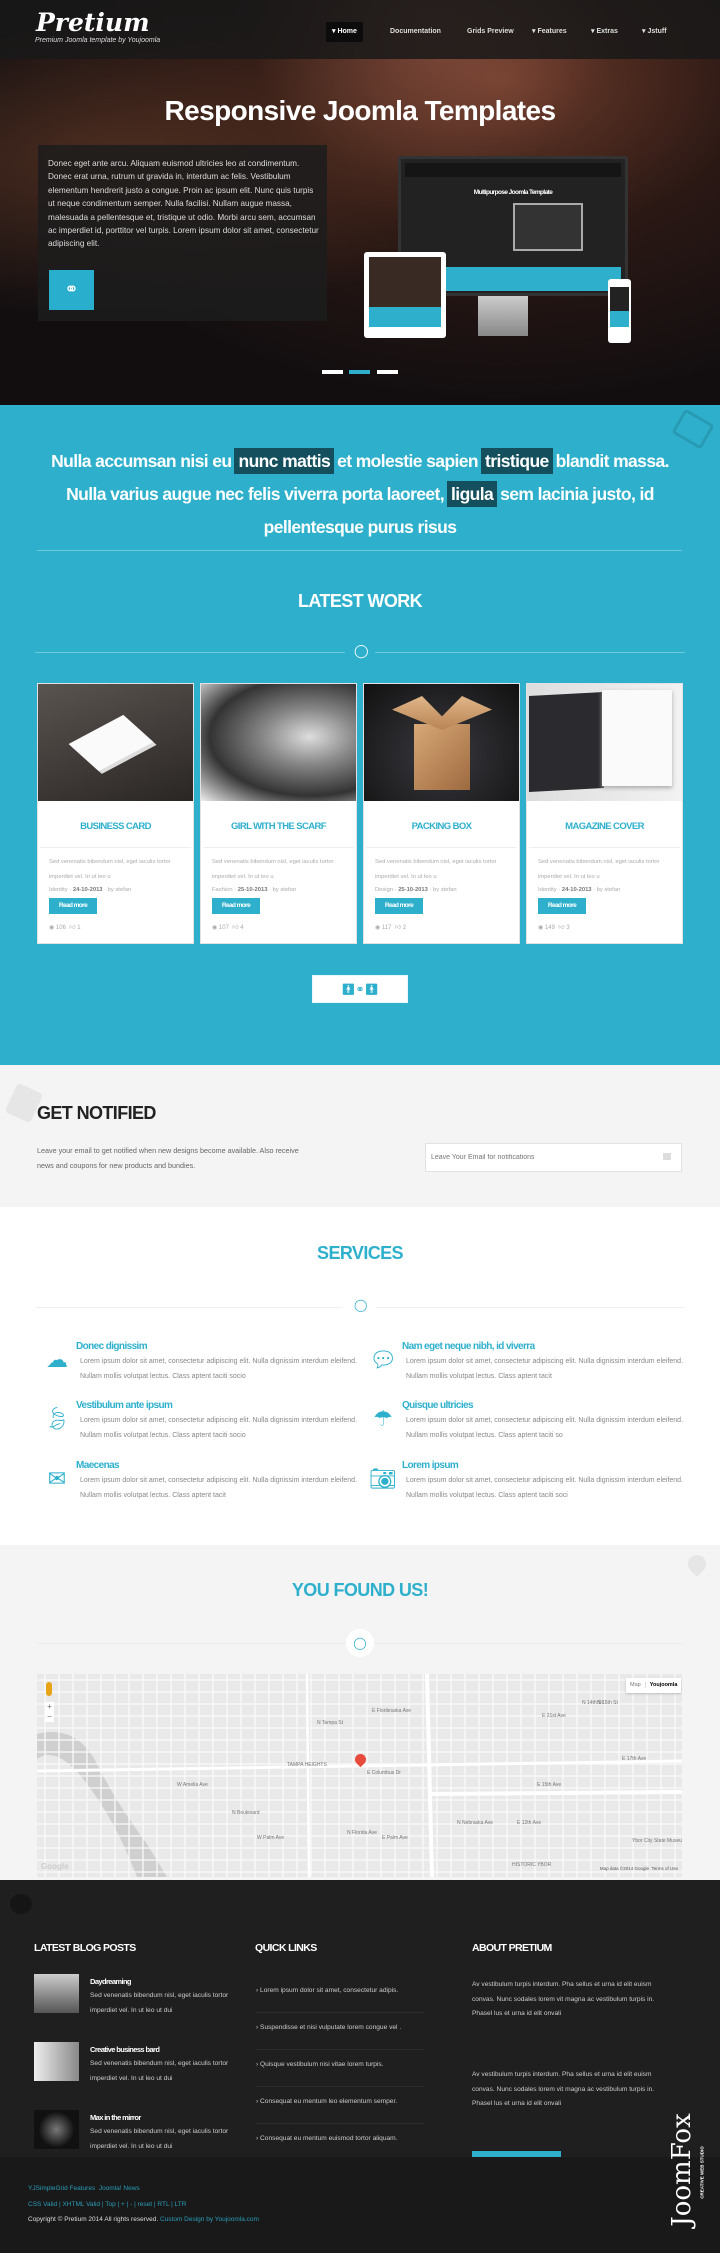 The image size is (720, 2253). What do you see at coordinates (141, 461) in the screenshot?
I see `quote-text: Nulla accumsan nisi eu` at bounding box center [141, 461].